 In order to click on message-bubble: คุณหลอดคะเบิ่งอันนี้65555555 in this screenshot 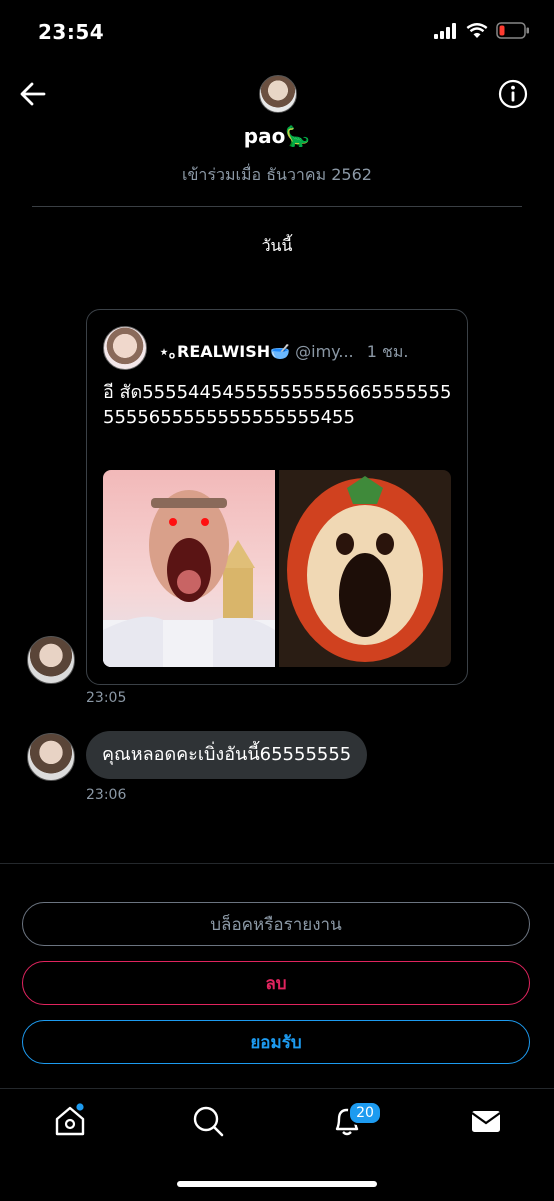, I will do `click(227, 755)`.